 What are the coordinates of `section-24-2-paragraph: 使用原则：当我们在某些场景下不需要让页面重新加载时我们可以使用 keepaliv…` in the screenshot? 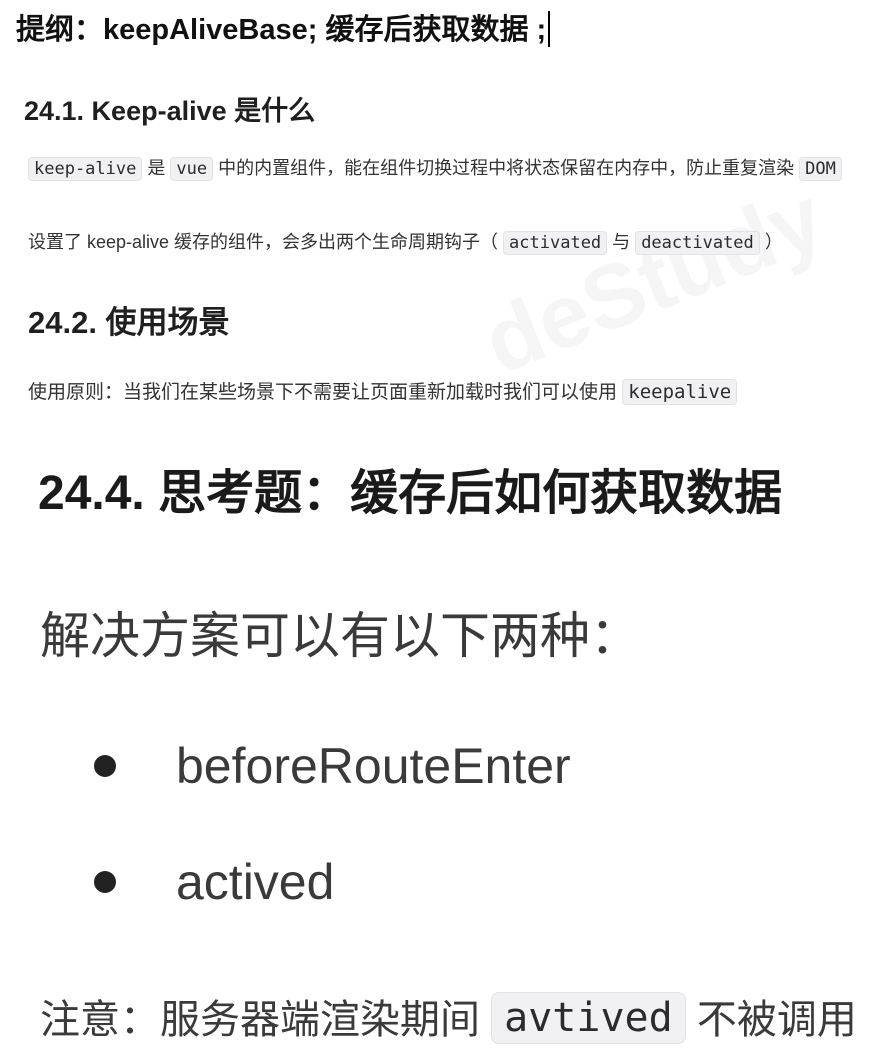 It's located at (383, 392).